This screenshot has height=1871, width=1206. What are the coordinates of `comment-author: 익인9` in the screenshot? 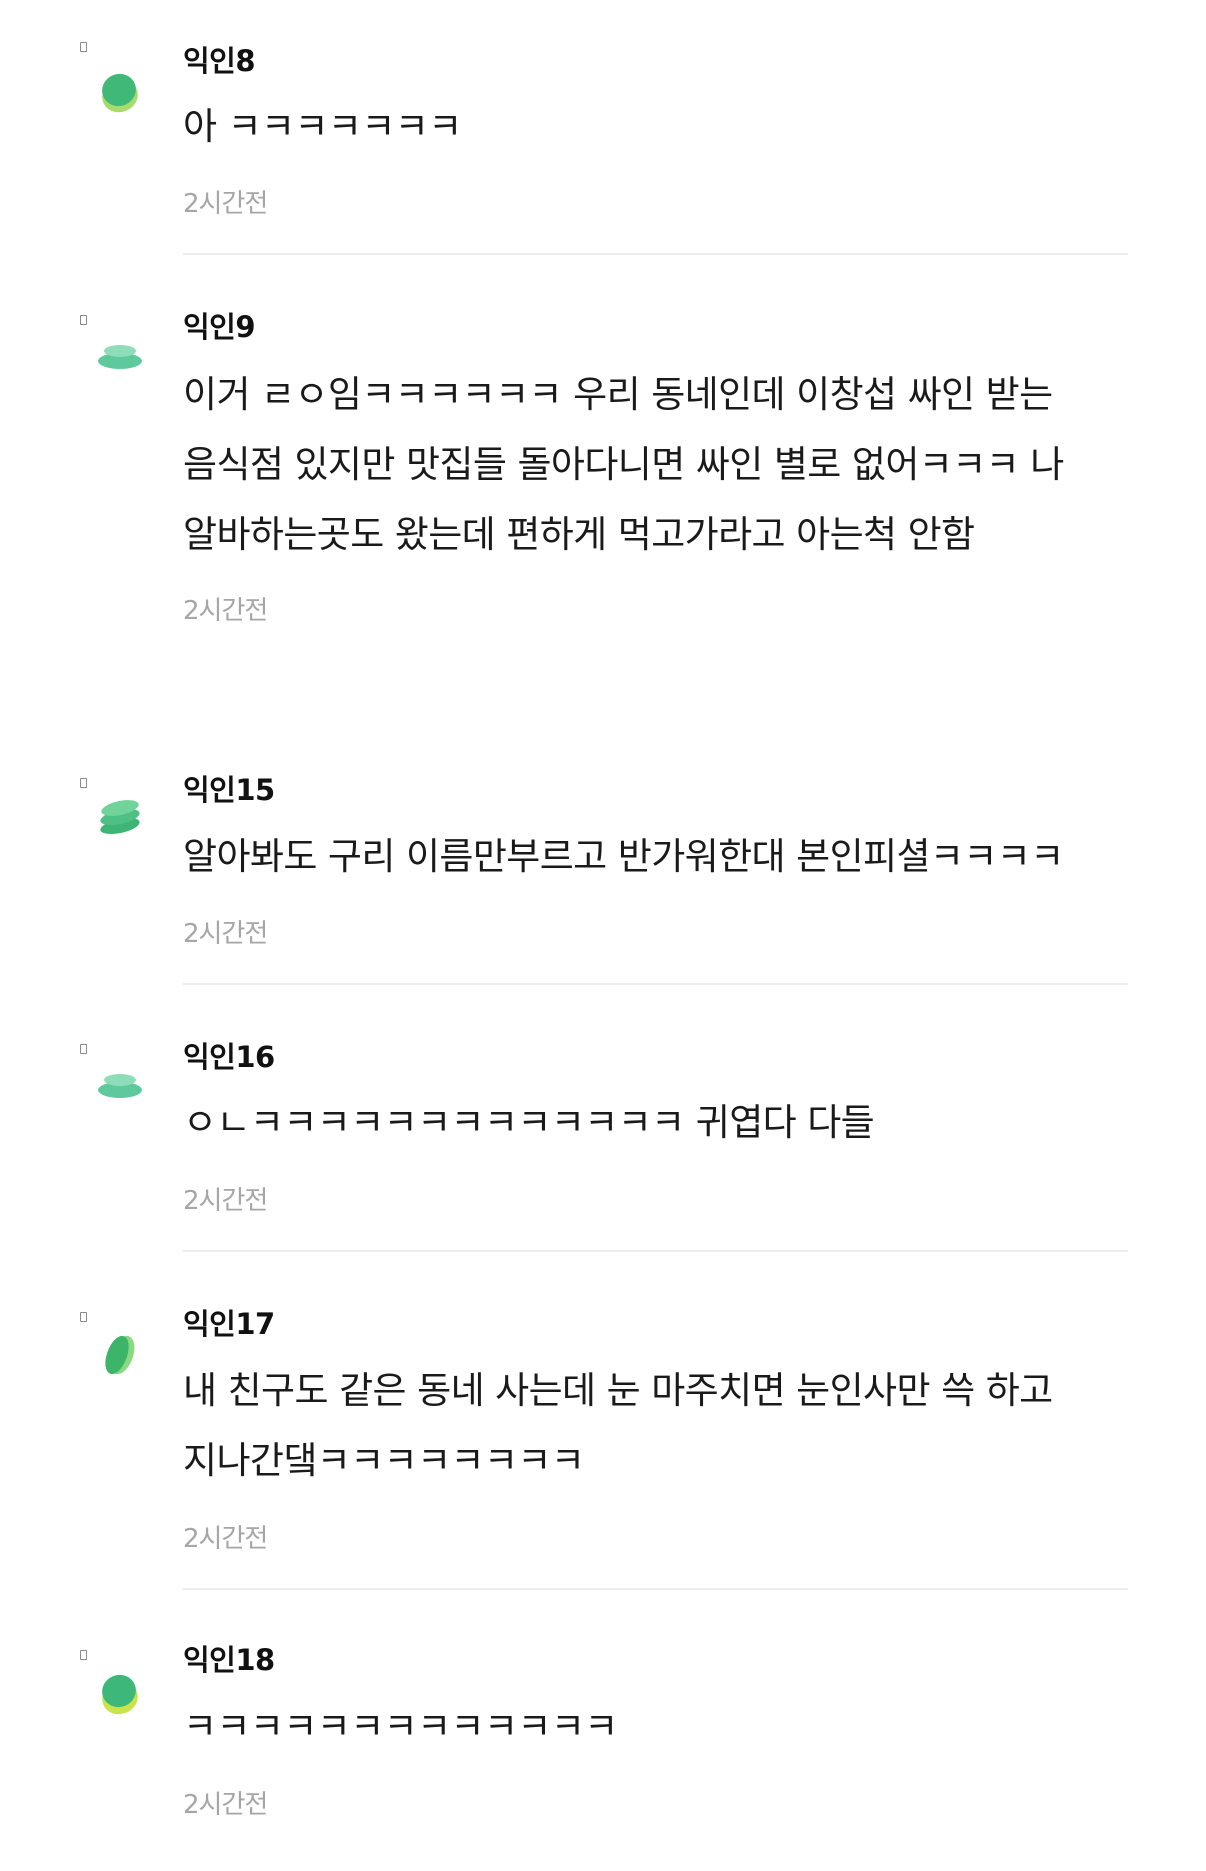 It's located at (219, 327).